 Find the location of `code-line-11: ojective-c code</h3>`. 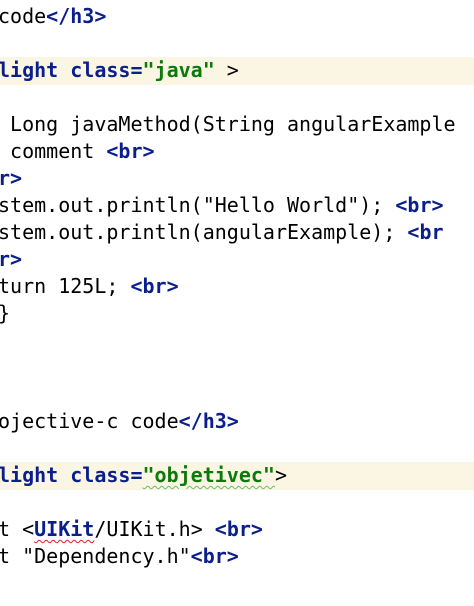

code-line-11: ojective-c code</h3> is located at coordinates (119, 421).